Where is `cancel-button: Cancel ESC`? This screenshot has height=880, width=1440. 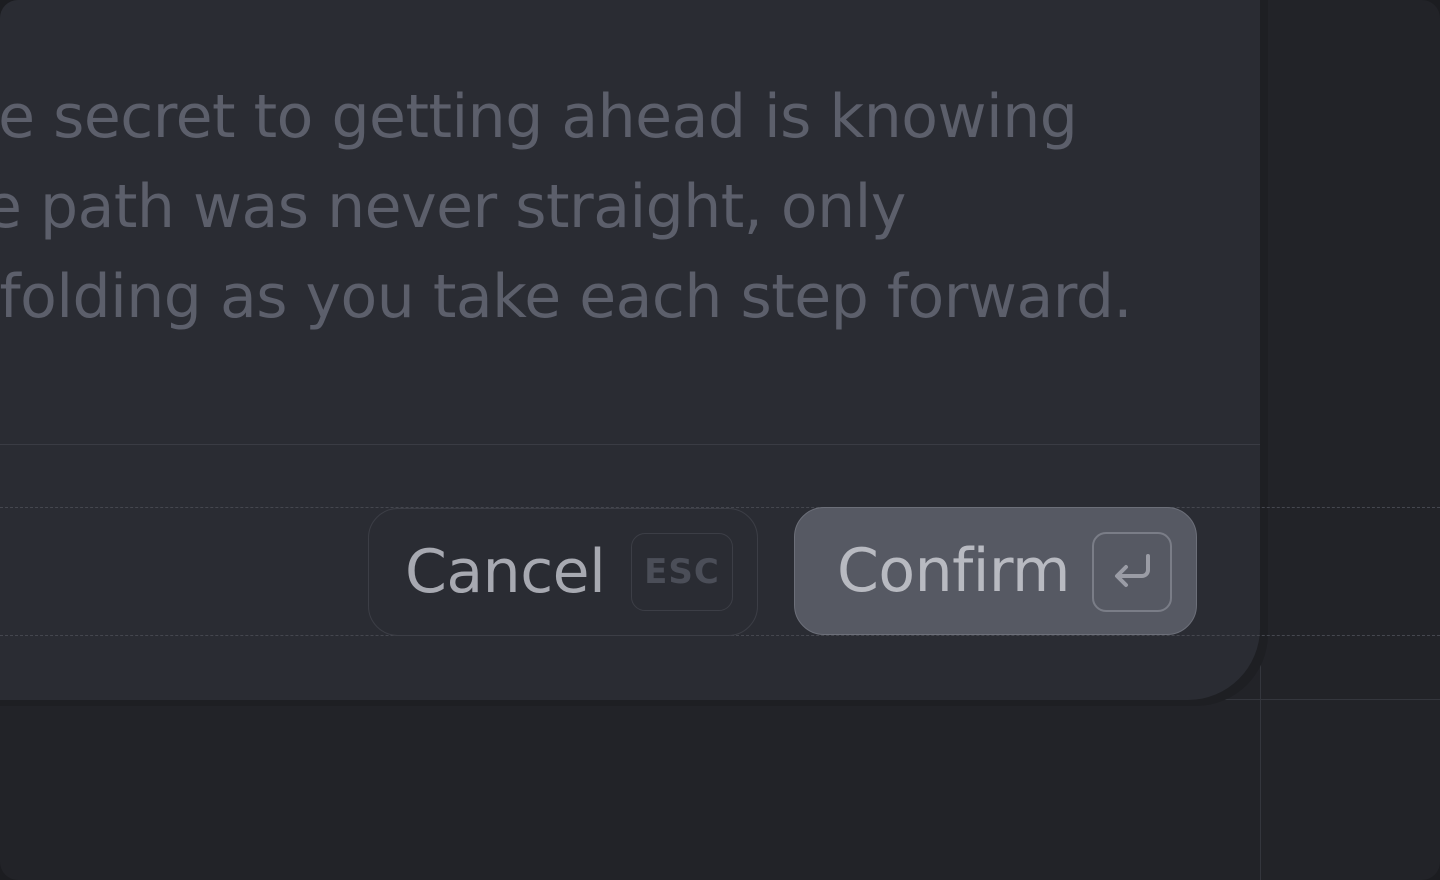 cancel-button: Cancel ESC is located at coordinates (563, 572).